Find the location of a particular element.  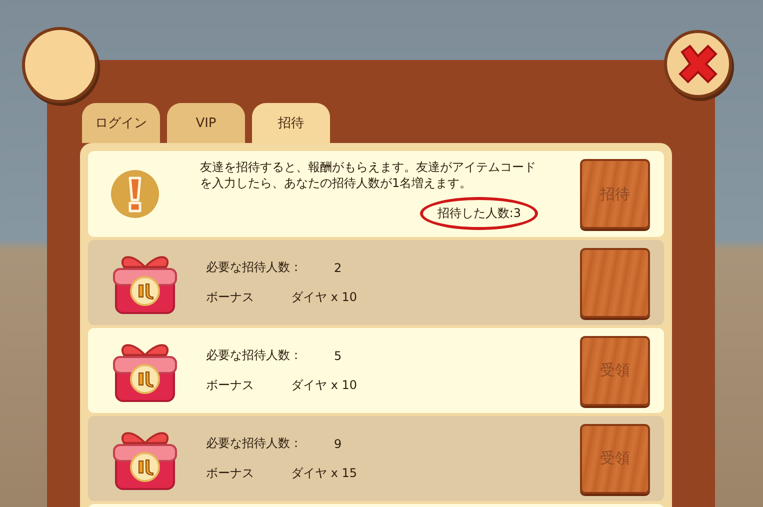

invited-count: 招待した人数:3 is located at coordinates (479, 213).